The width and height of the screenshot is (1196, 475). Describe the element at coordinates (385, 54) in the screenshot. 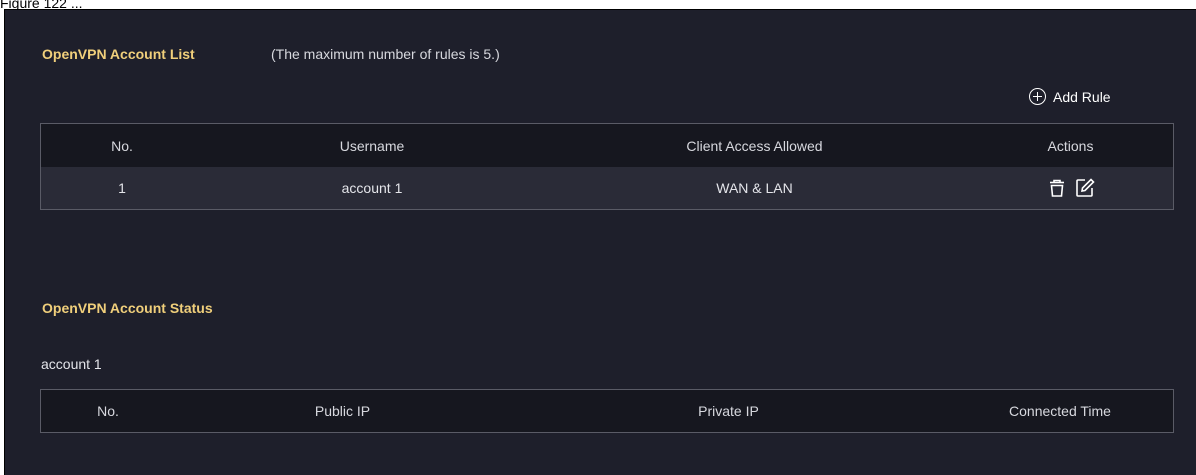

I see `max-rules-note: (The maximum number of rules is 5.)` at that location.